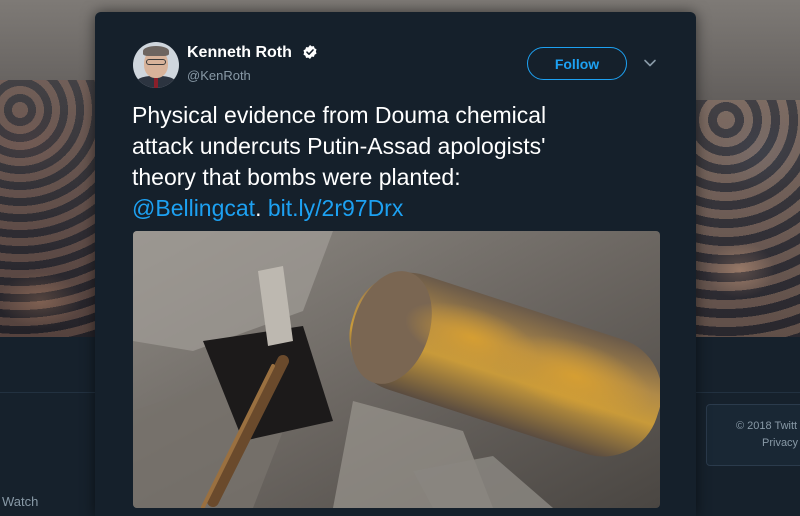 This screenshot has width=800, height=516. I want to click on background-crowd-right, so click(748, 218).